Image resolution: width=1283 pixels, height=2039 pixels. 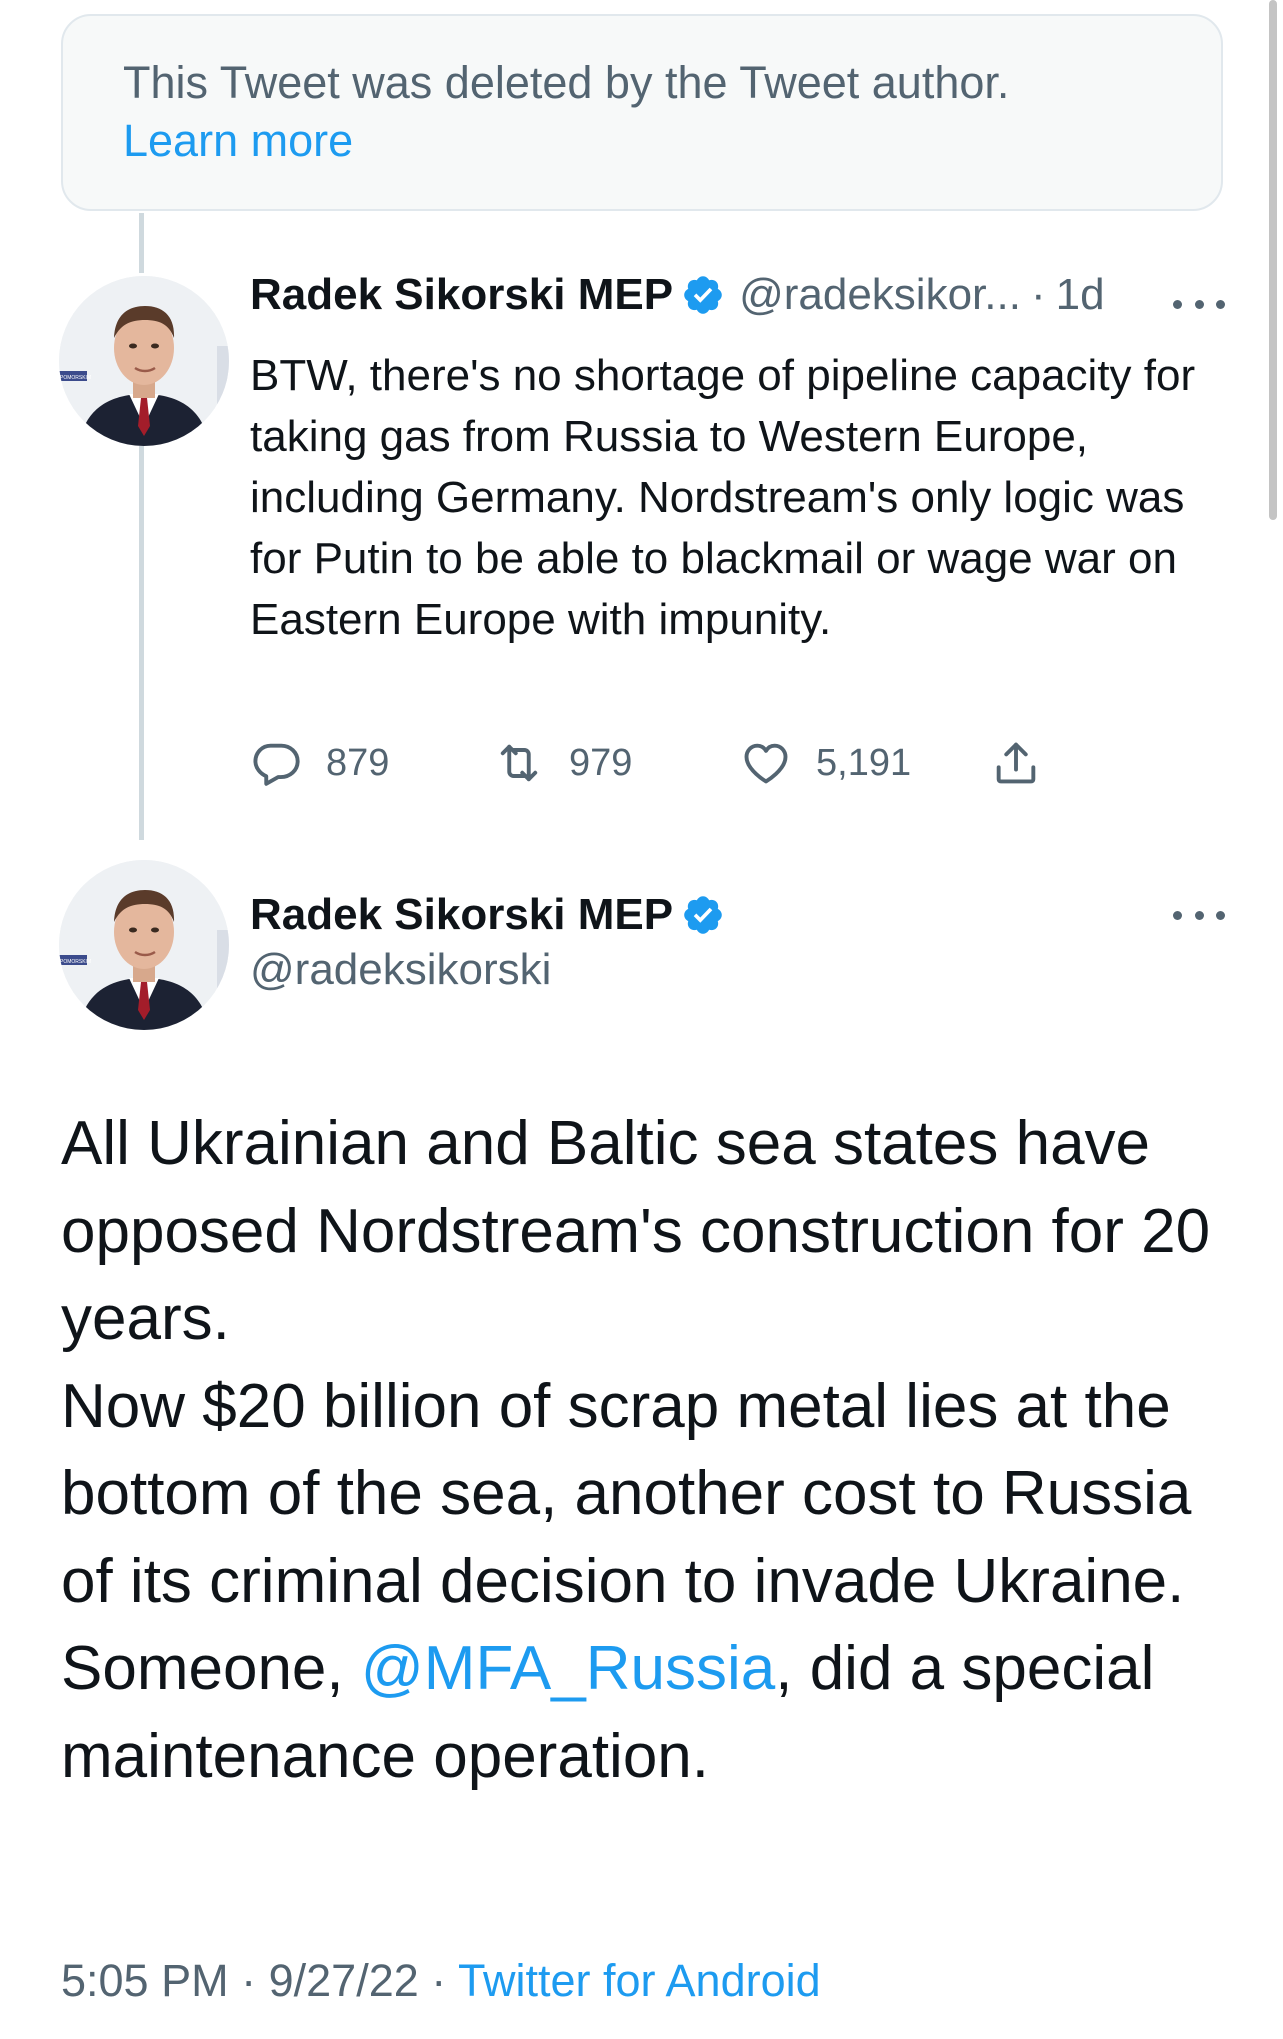 What do you see at coordinates (519, 763) in the screenshot?
I see `retweet-icon` at bounding box center [519, 763].